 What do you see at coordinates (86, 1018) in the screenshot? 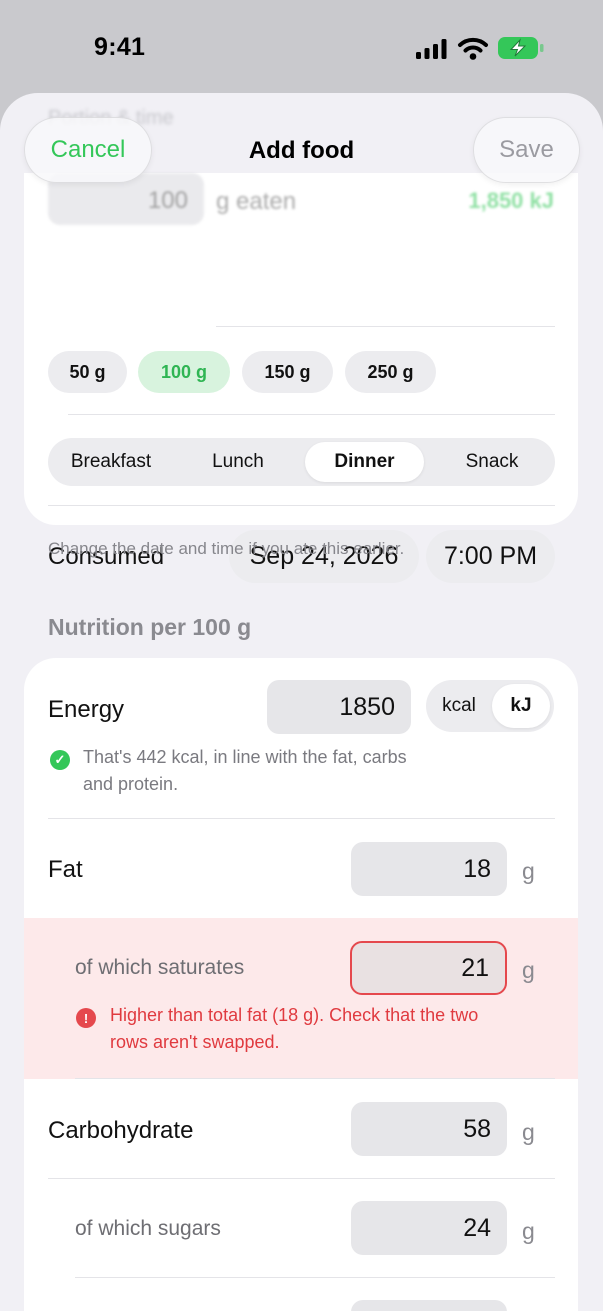
I see `exclamation-circle-icon: !` at bounding box center [86, 1018].